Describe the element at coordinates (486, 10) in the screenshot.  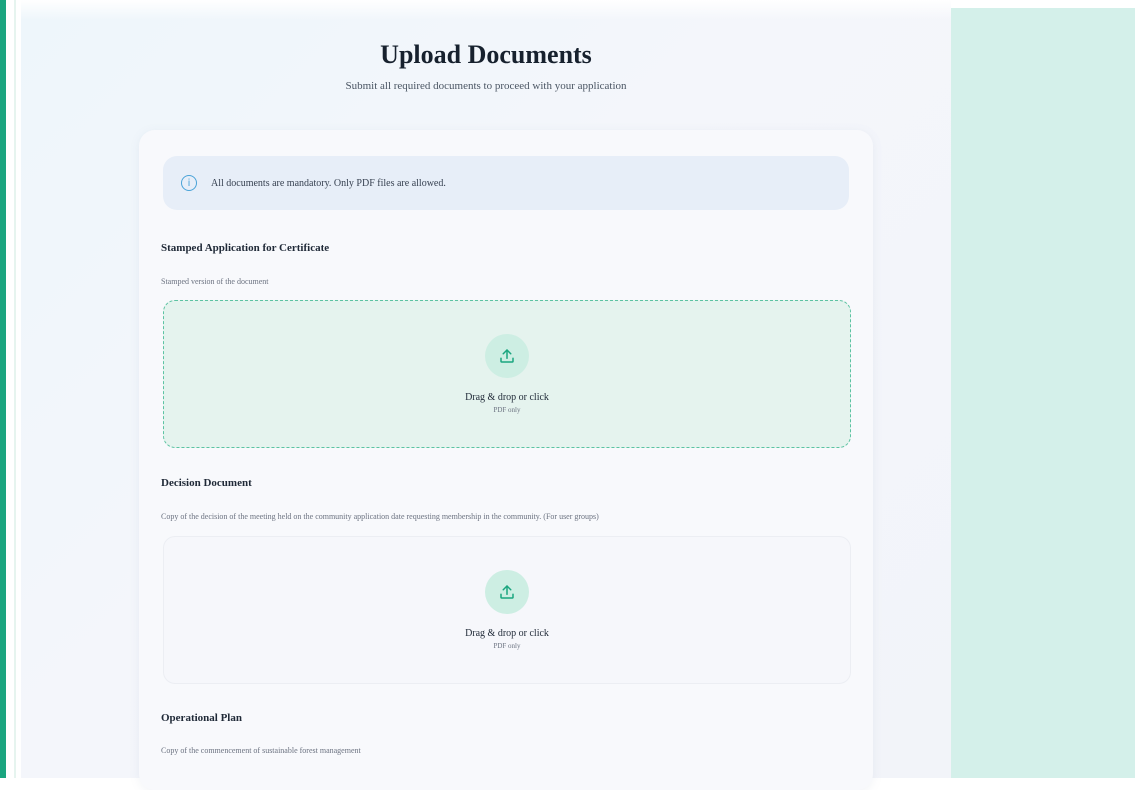
I see `top-fade` at that location.